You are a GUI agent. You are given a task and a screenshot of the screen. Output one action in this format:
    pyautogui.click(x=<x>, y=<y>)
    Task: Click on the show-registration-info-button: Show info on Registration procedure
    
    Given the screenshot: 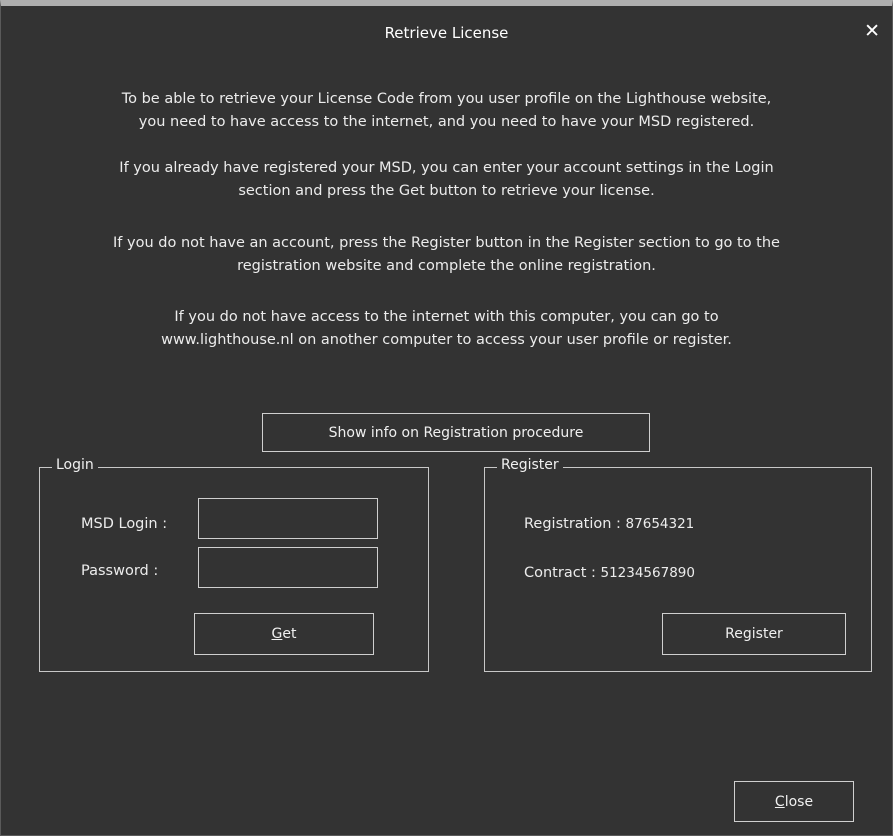 What is the action you would take?
    pyautogui.click(x=456, y=432)
    